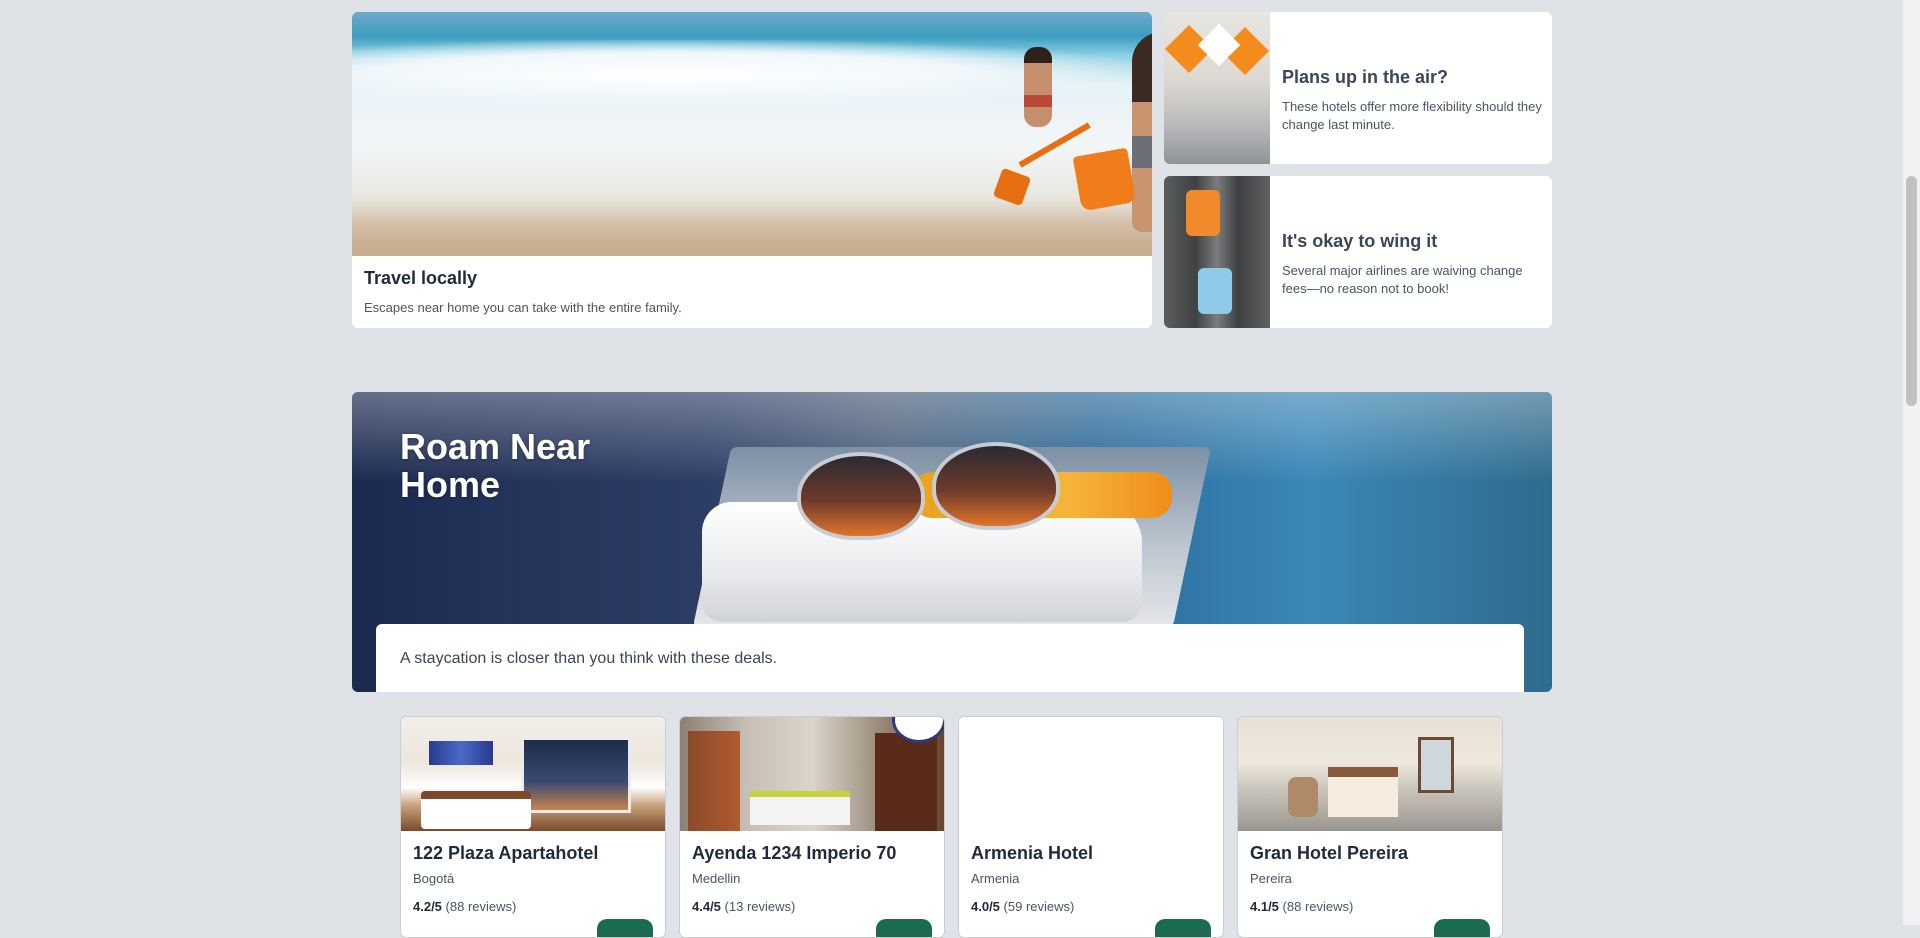 The image size is (1920, 938). Describe the element at coordinates (716, 878) in the screenshot. I see `hotel-city: Medellin` at that location.